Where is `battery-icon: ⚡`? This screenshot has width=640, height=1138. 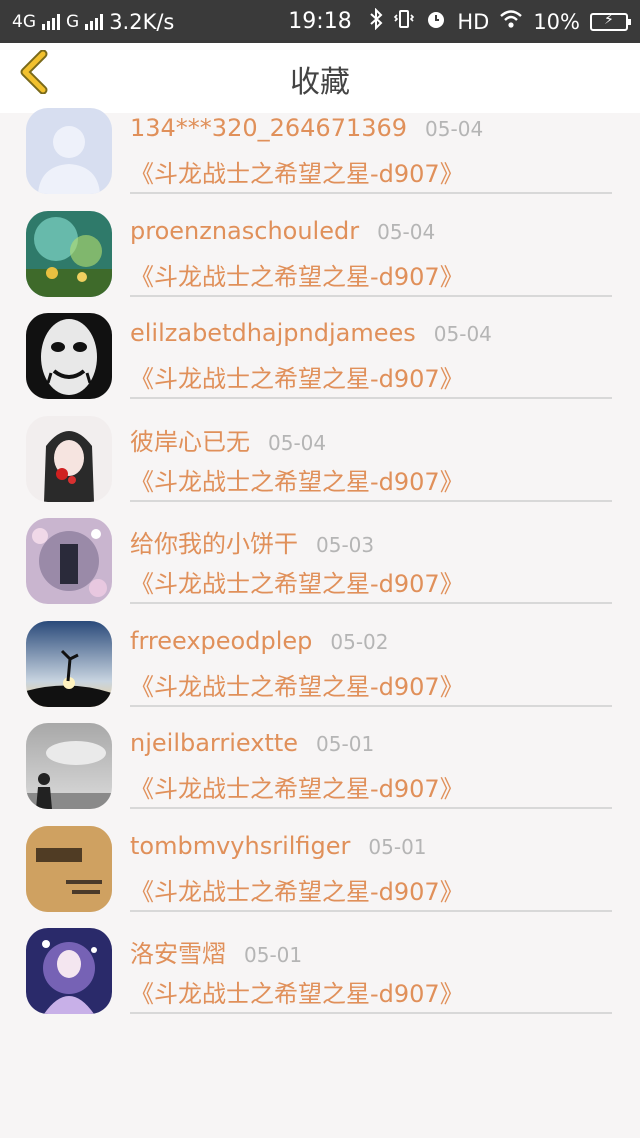 battery-icon: ⚡ is located at coordinates (610, 21).